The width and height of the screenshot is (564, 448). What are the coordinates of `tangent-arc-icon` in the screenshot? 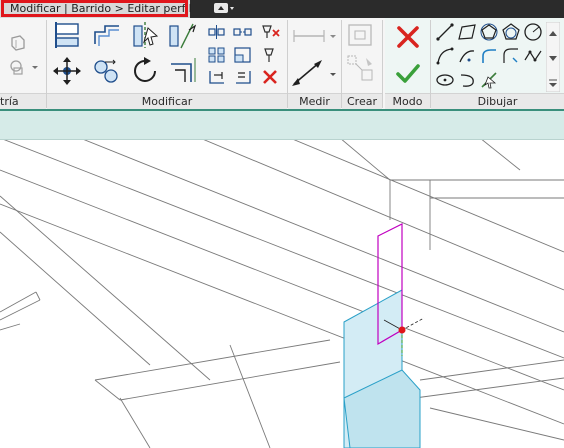 It's located at (489, 56).